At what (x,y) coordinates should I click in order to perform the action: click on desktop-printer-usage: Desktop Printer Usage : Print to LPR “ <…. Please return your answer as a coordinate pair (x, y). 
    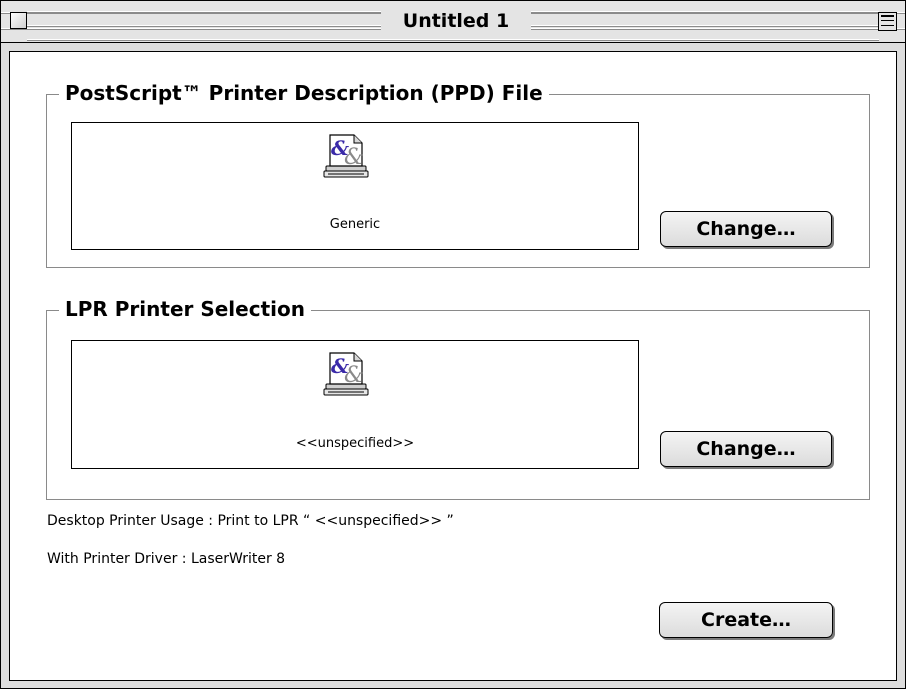
    Looking at the image, I should click on (250, 521).